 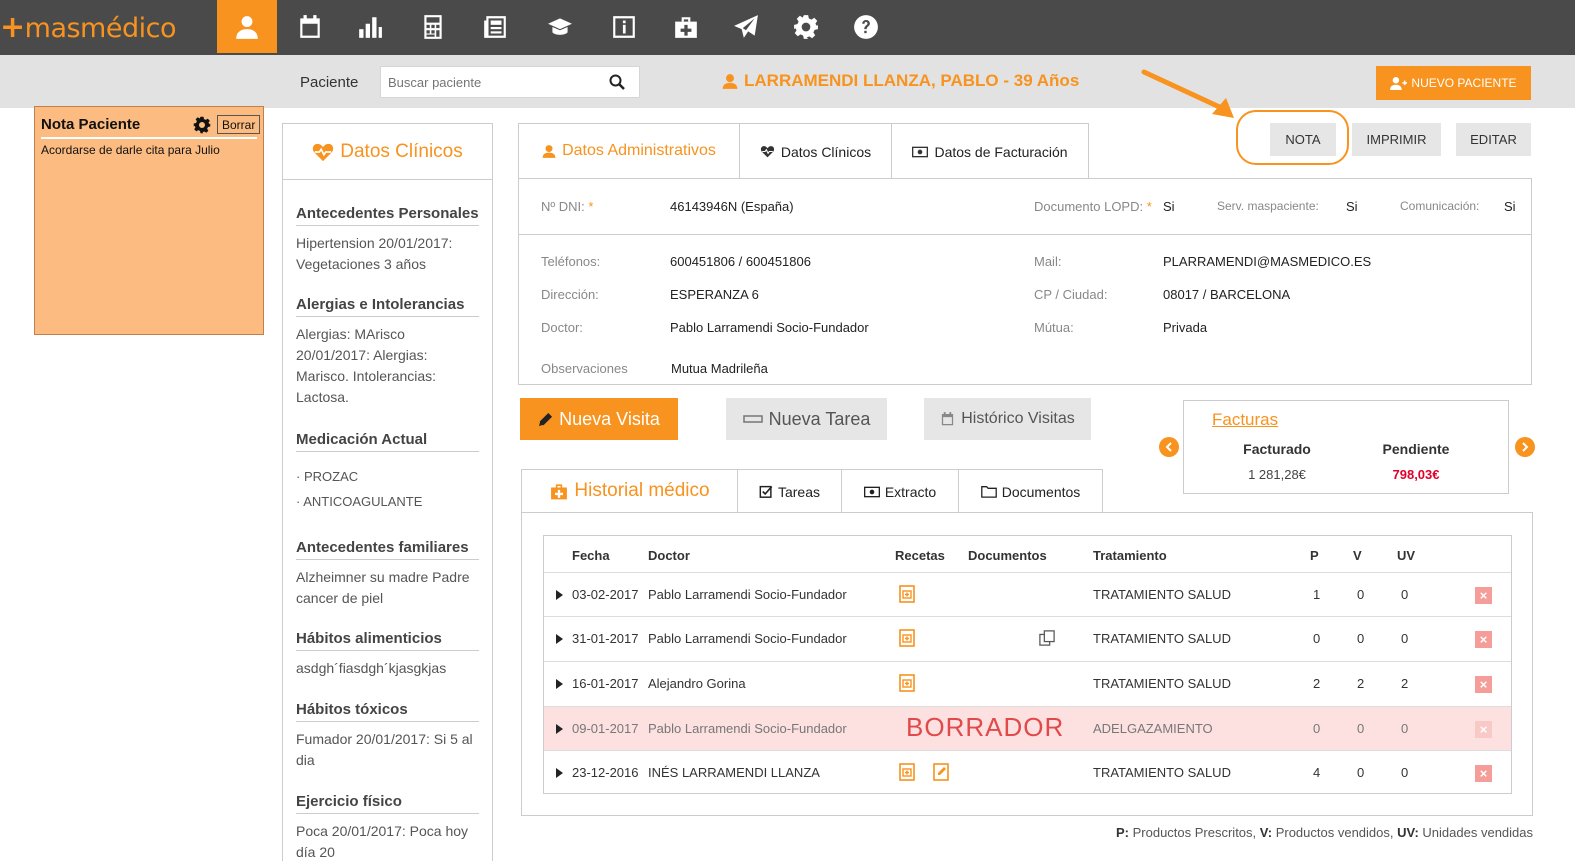 What do you see at coordinates (1493, 139) in the screenshot?
I see `edit-button: EDITAR` at bounding box center [1493, 139].